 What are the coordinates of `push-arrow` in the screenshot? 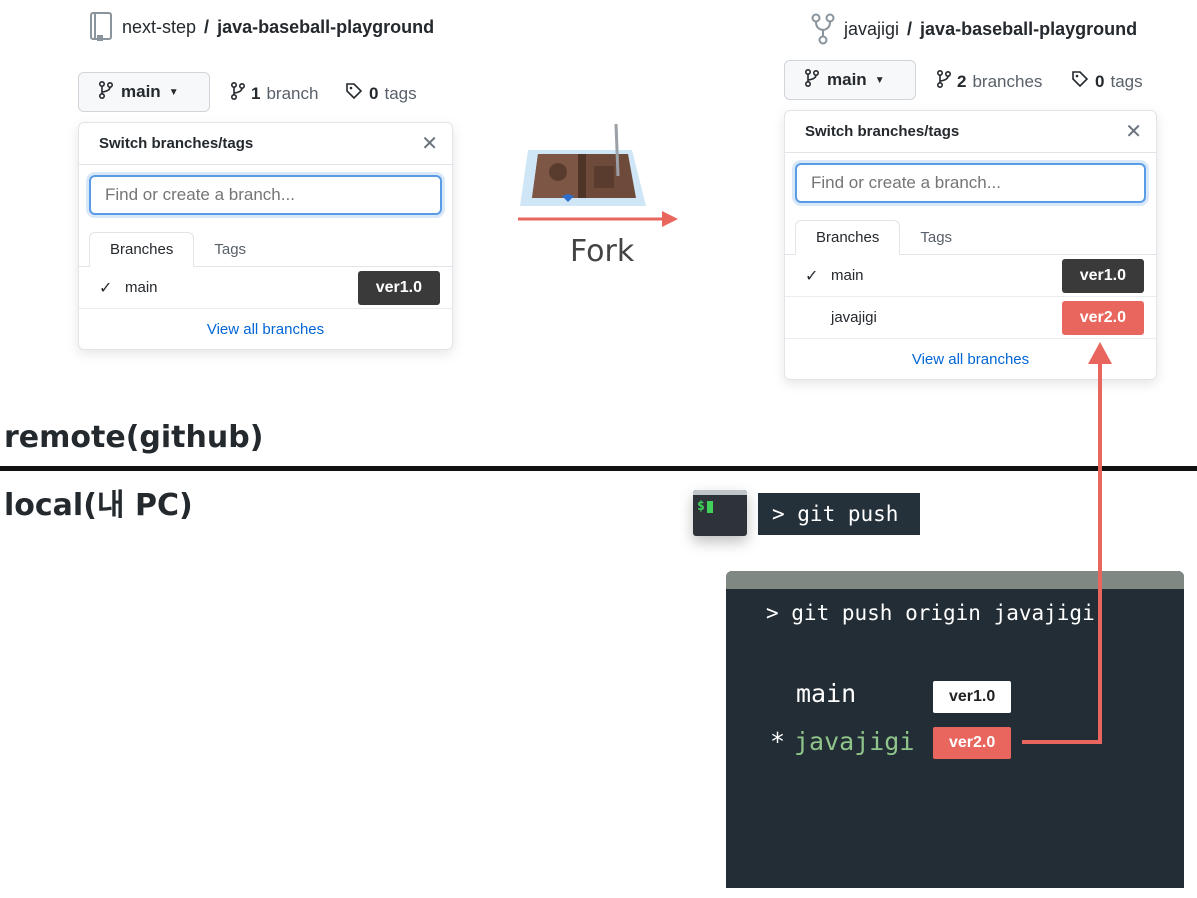 It's located at (1067, 543).